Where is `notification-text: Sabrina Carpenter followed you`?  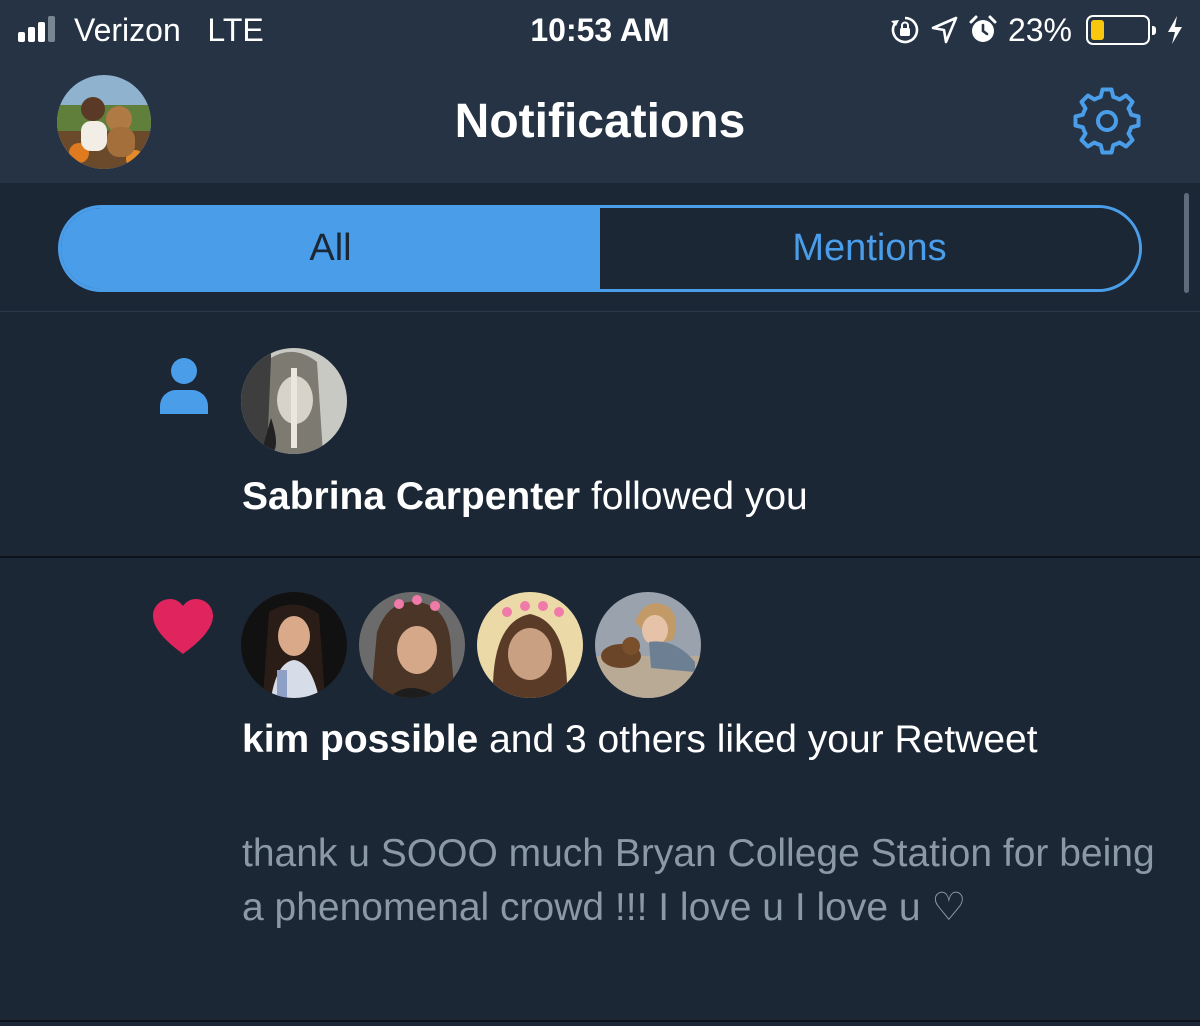
notification-text: Sabrina Carpenter followed you is located at coordinates (697, 497).